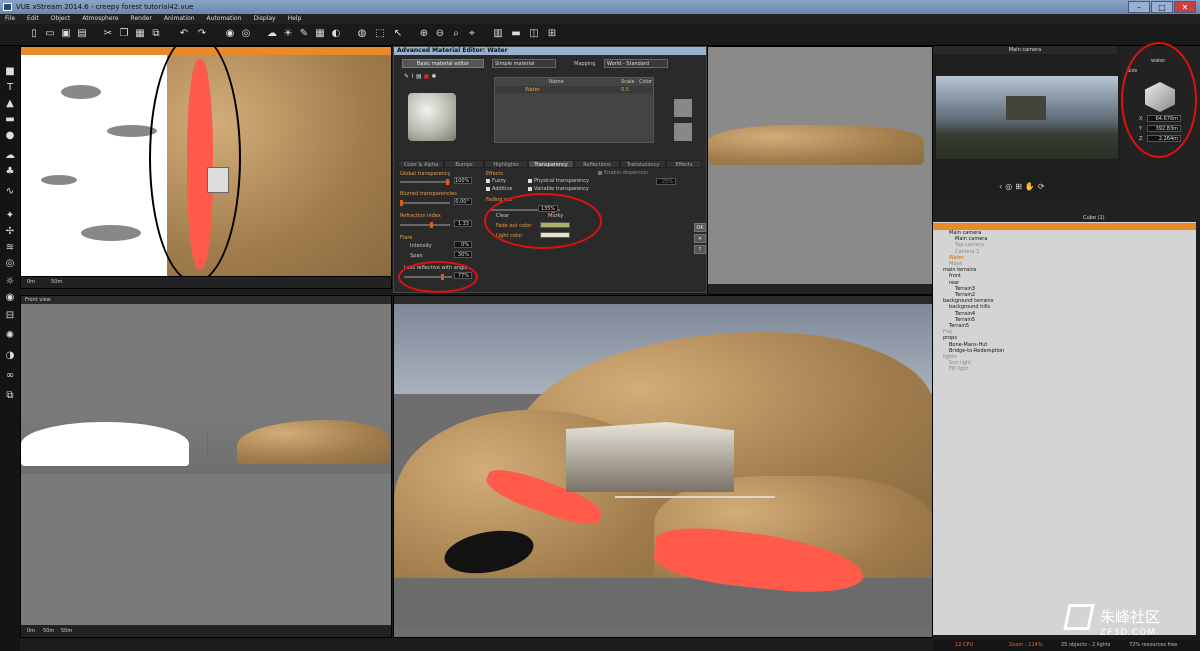 The width and height of the screenshot is (1200, 651). What do you see at coordinates (10, 72) in the screenshot?
I see `cube-icon: ■` at bounding box center [10, 72].